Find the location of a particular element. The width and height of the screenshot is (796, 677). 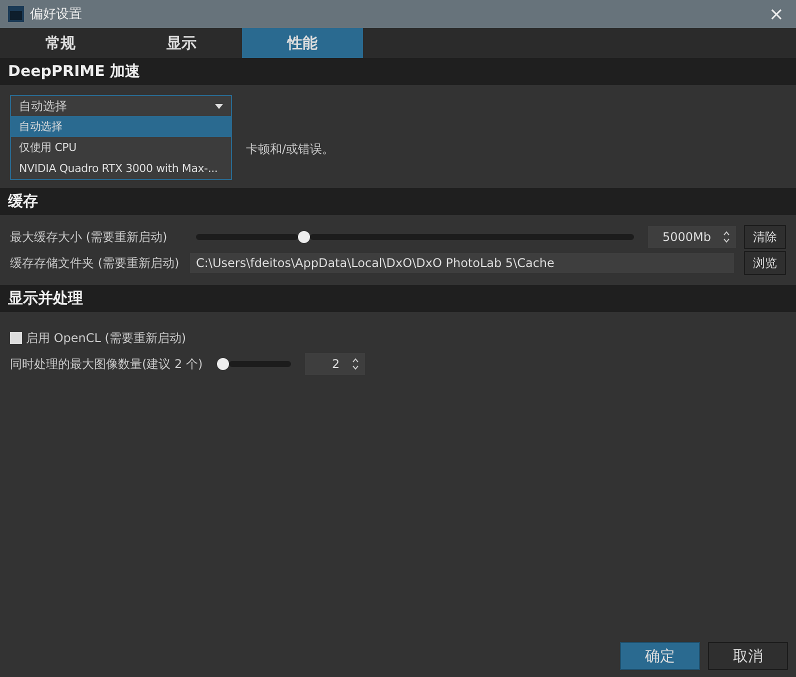

field-label: 最大缓存大小 (需要重新启动) is located at coordinates (89, 237).